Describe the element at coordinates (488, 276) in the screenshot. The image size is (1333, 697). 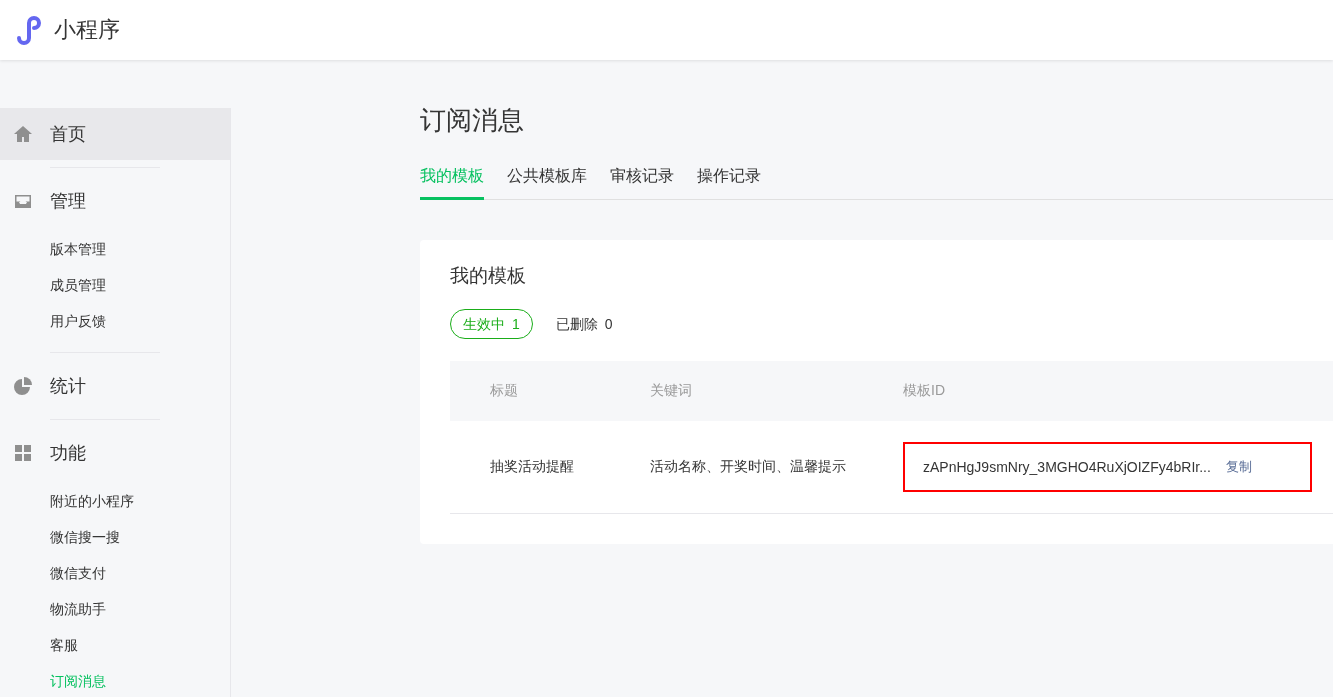
I see `card-title: 我的模板` at that location.